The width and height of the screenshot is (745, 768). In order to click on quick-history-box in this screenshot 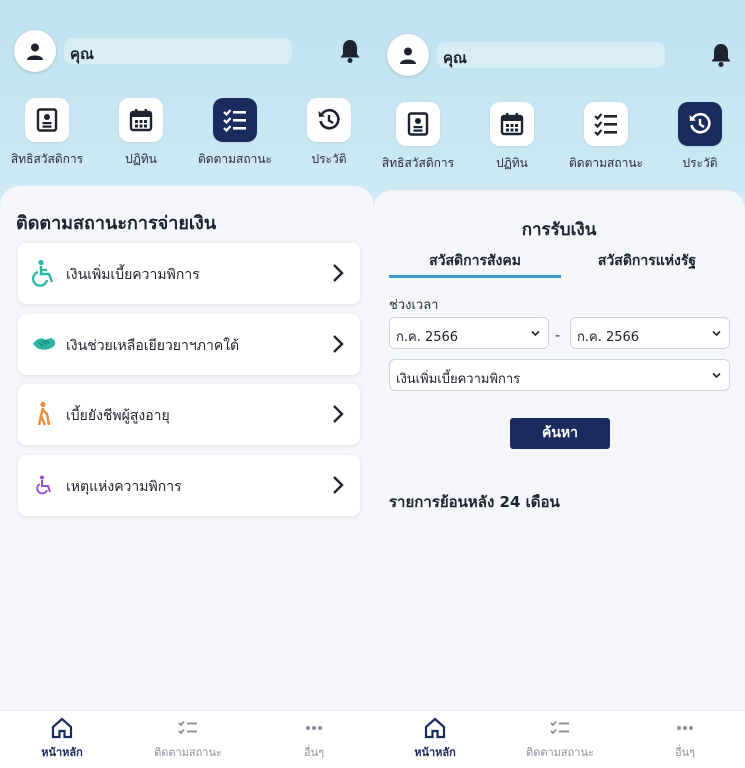, I will do `click(329, 120)`.